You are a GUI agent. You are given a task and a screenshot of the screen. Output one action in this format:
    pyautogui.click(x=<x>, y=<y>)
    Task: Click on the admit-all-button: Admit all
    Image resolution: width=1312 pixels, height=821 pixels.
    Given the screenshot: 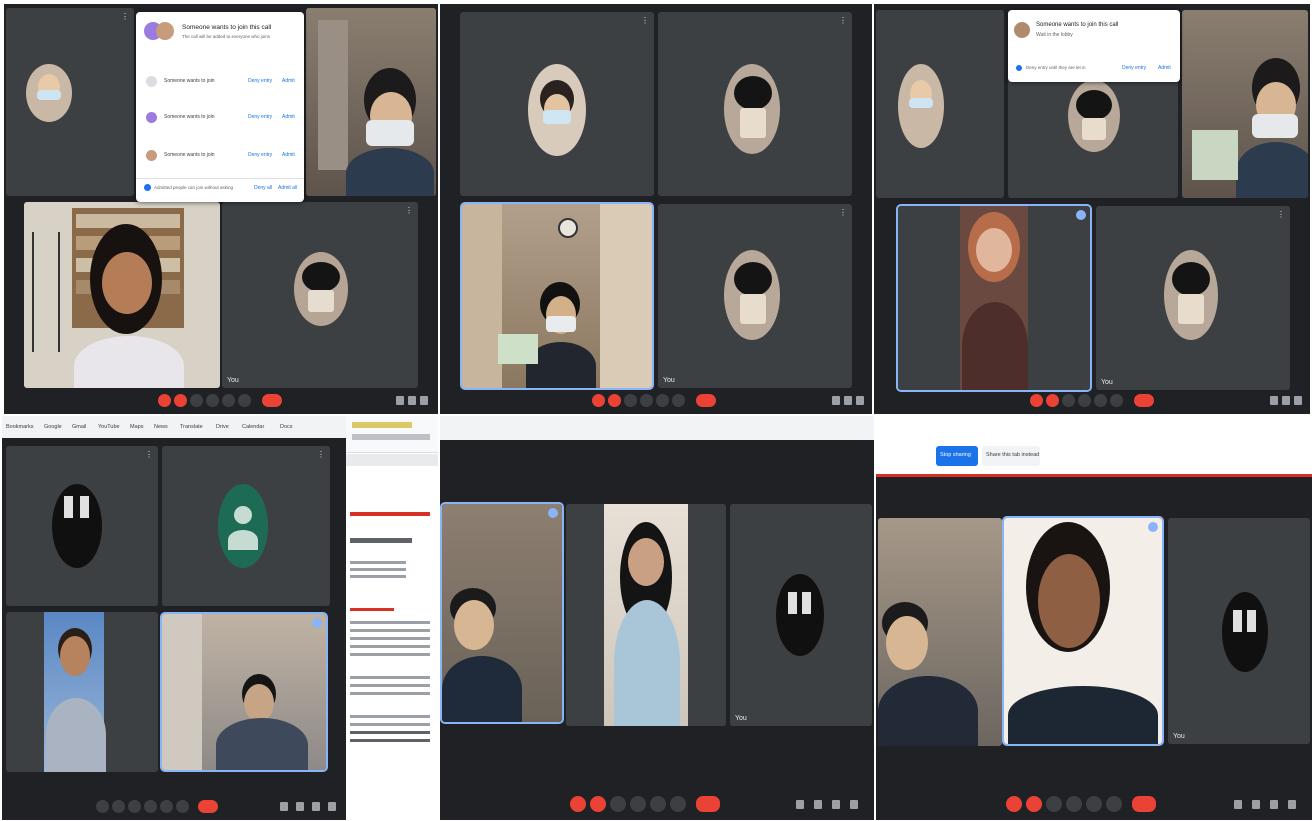 What is the action you would take?
    pyautogui.click(x=287, y=188)
    